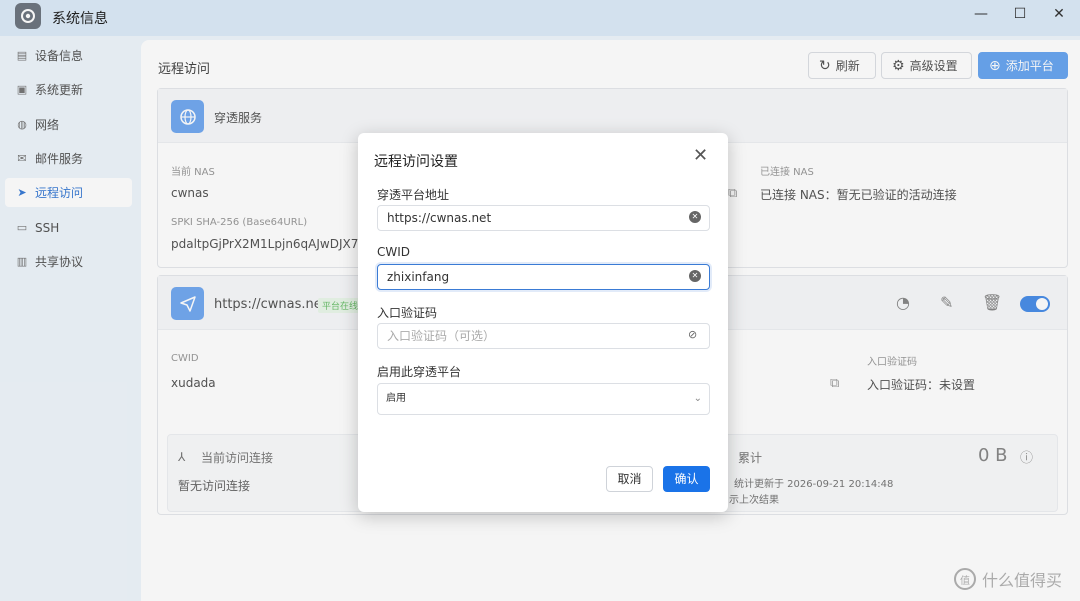 This screenshot has height=601, width=1080. What do you see at coordinates (697, 398) in the screenshot?
I see `chevron-down-icon: ⌄` at bounding box center [697, 398].